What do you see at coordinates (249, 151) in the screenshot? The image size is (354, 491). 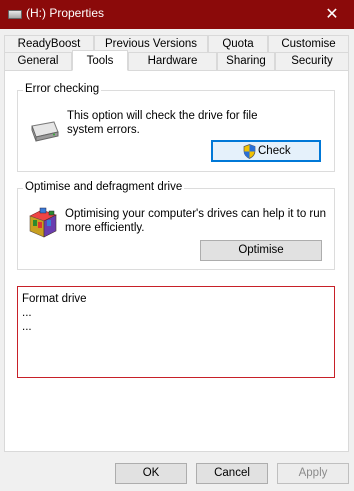 I see `uac-shield-icon` at bounding box center [249, 151].